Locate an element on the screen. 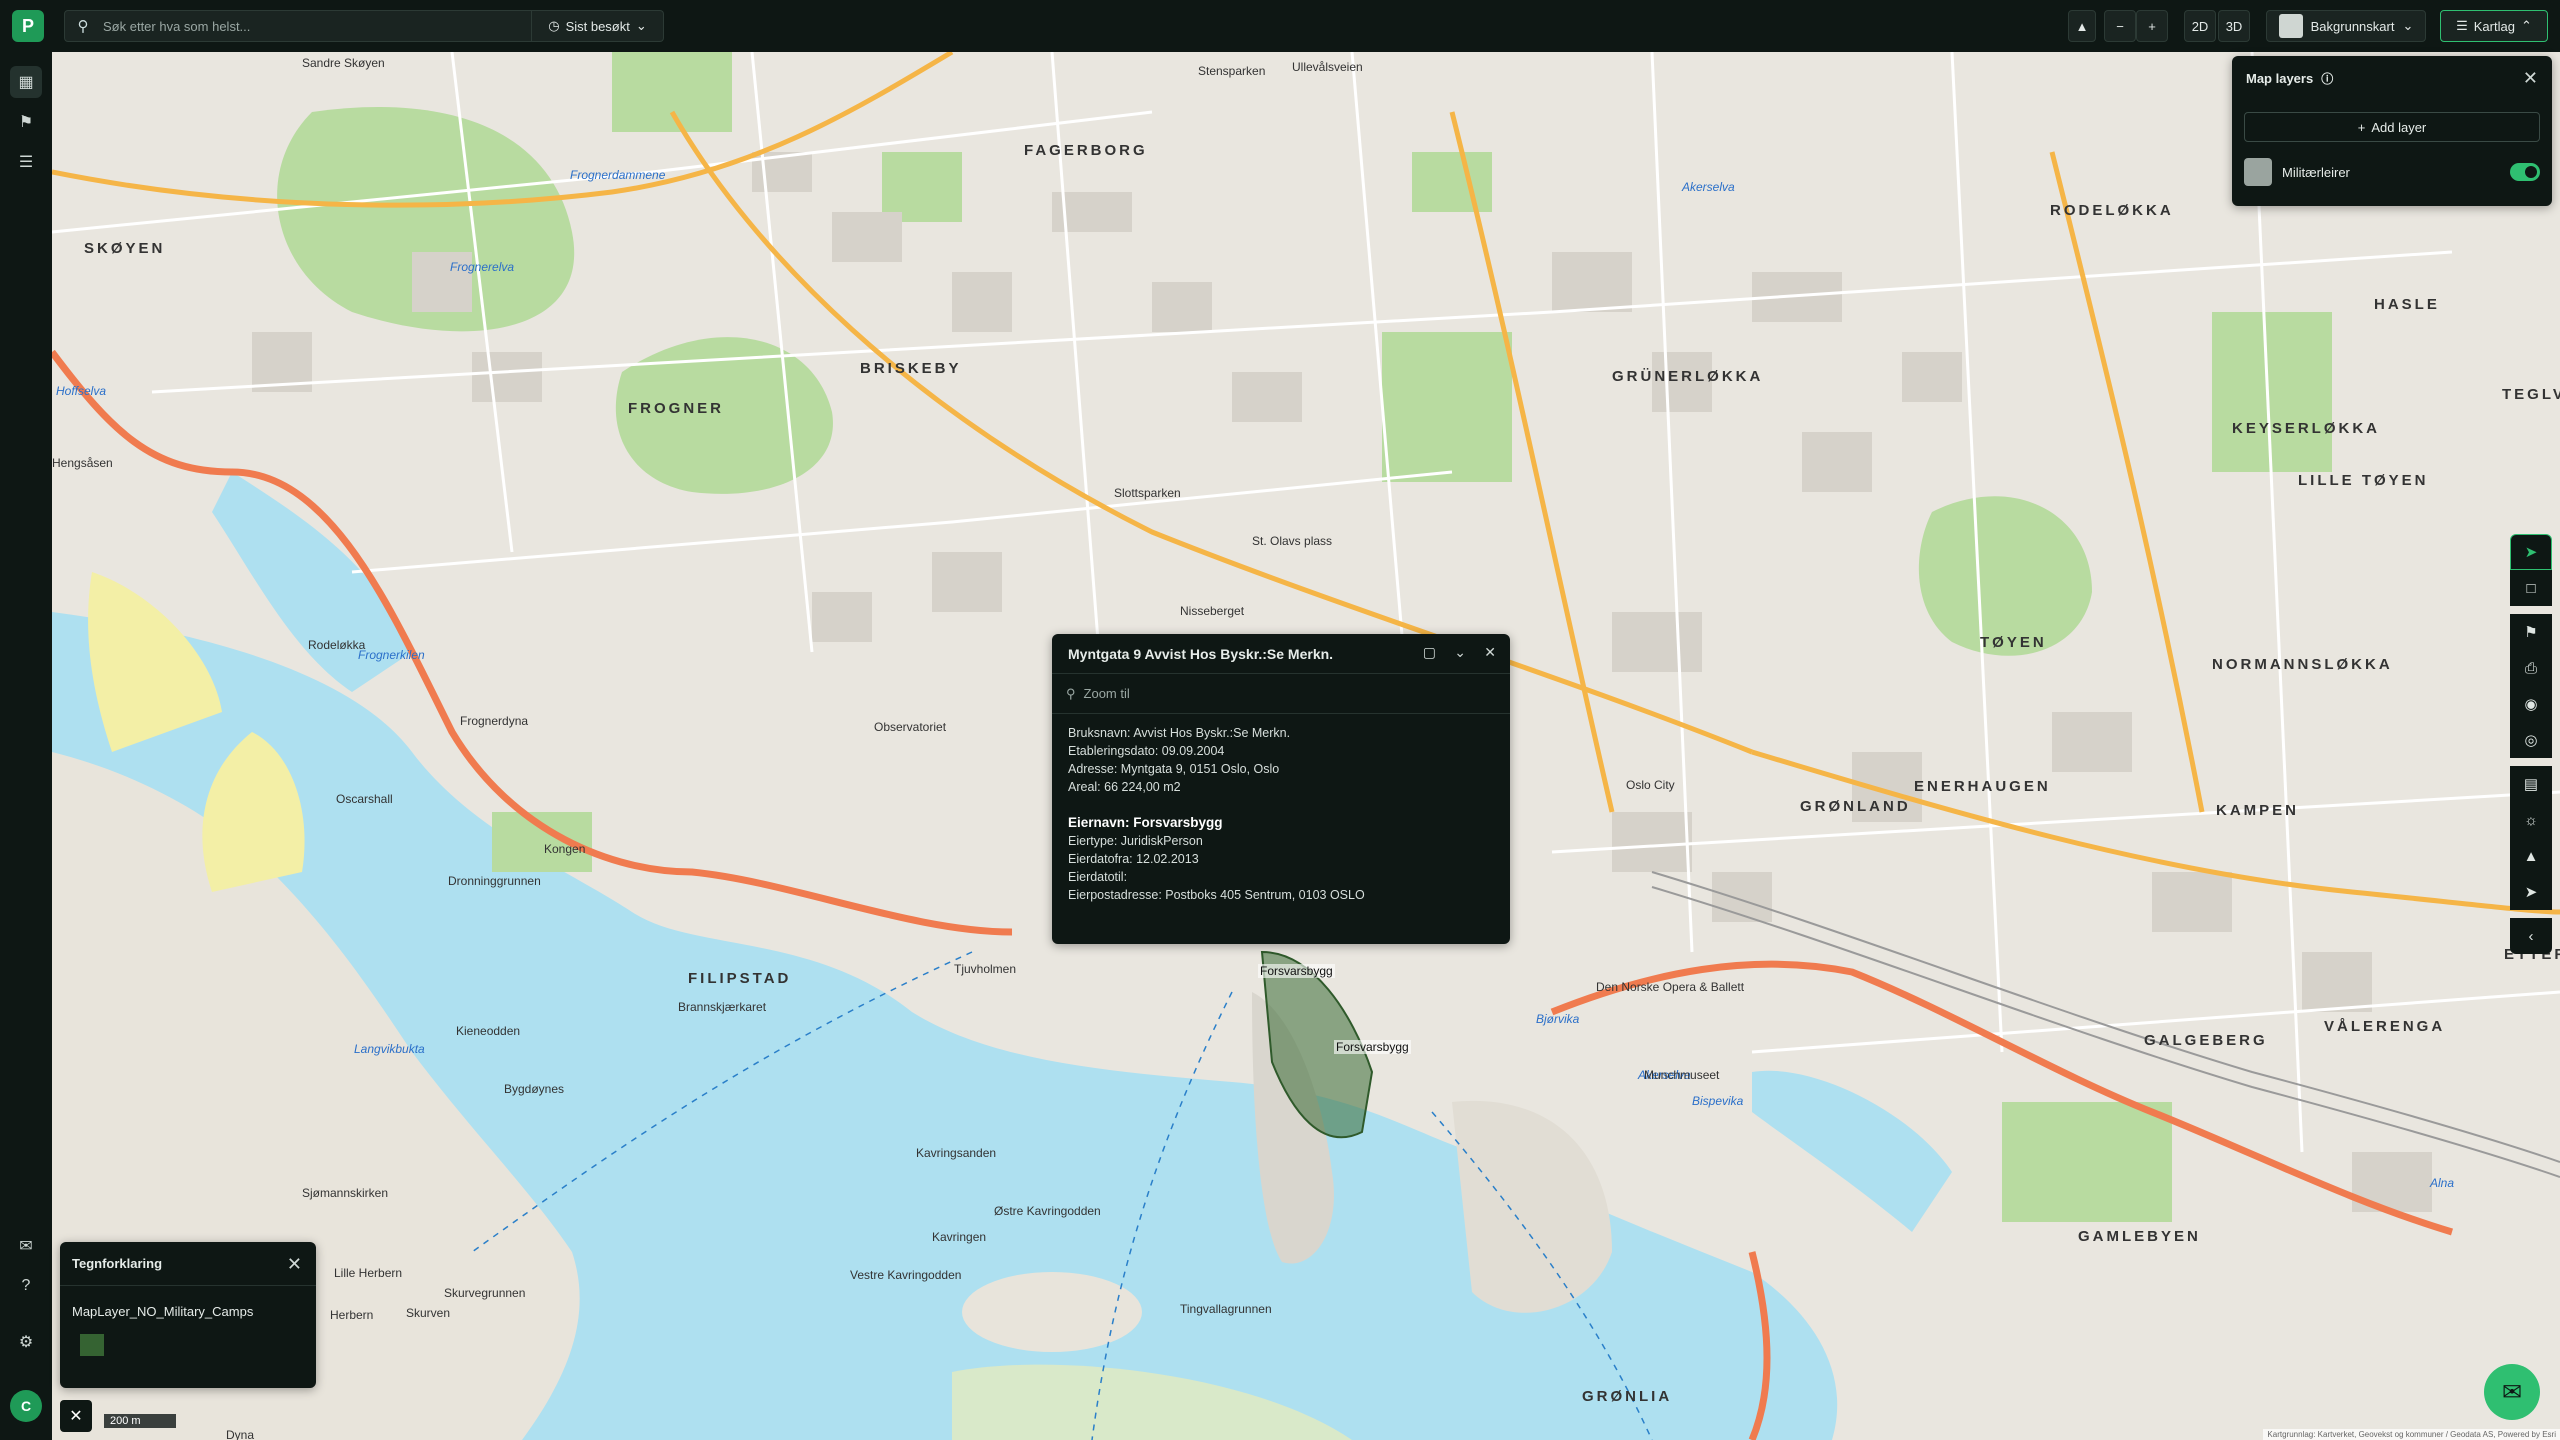  layer-visibility-toggle is located at coordinates (2525, 172).